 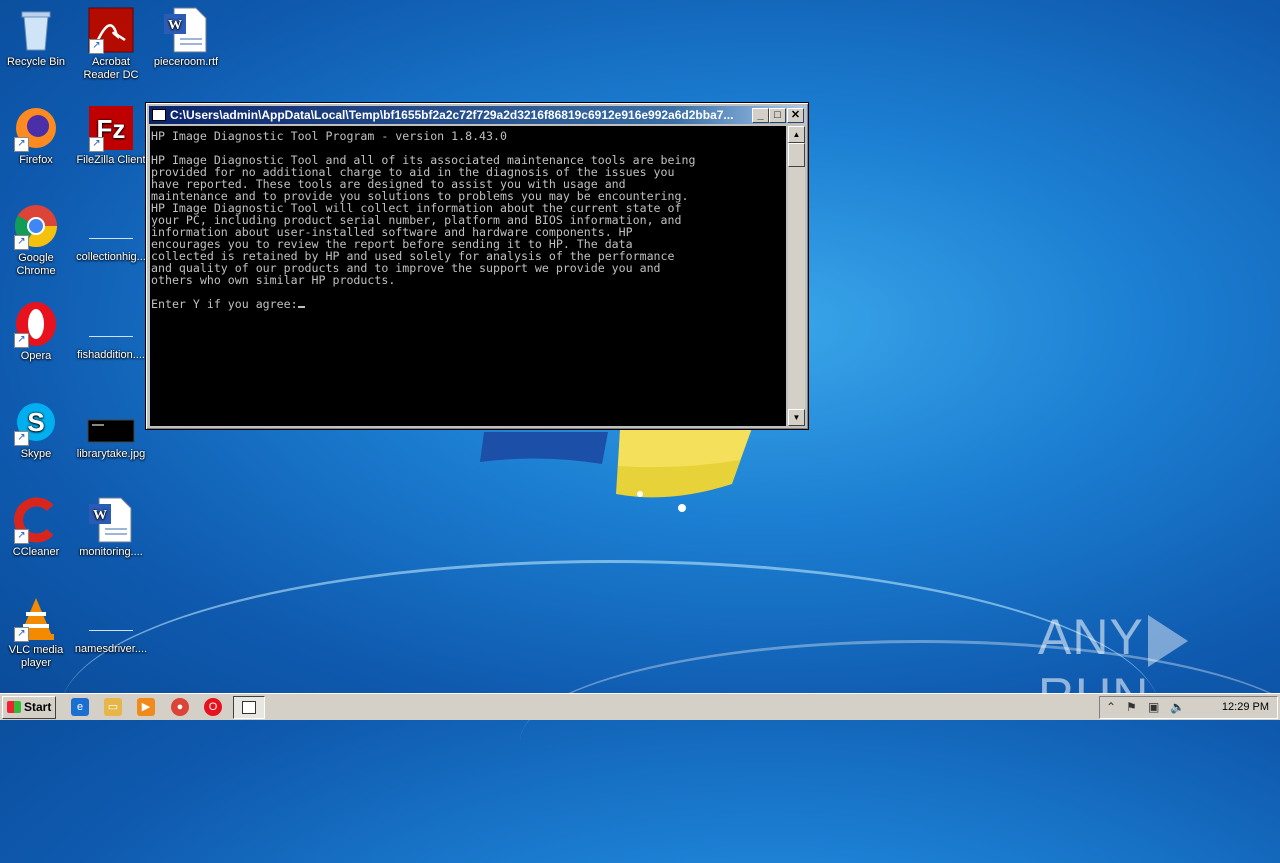 What do you see at coordinates (1188, 707) in the screenshot?
I see `system-tray: ⌃ ⚑ ▣ 🔈 12:29 PM` at bounding box center [1188, 707].